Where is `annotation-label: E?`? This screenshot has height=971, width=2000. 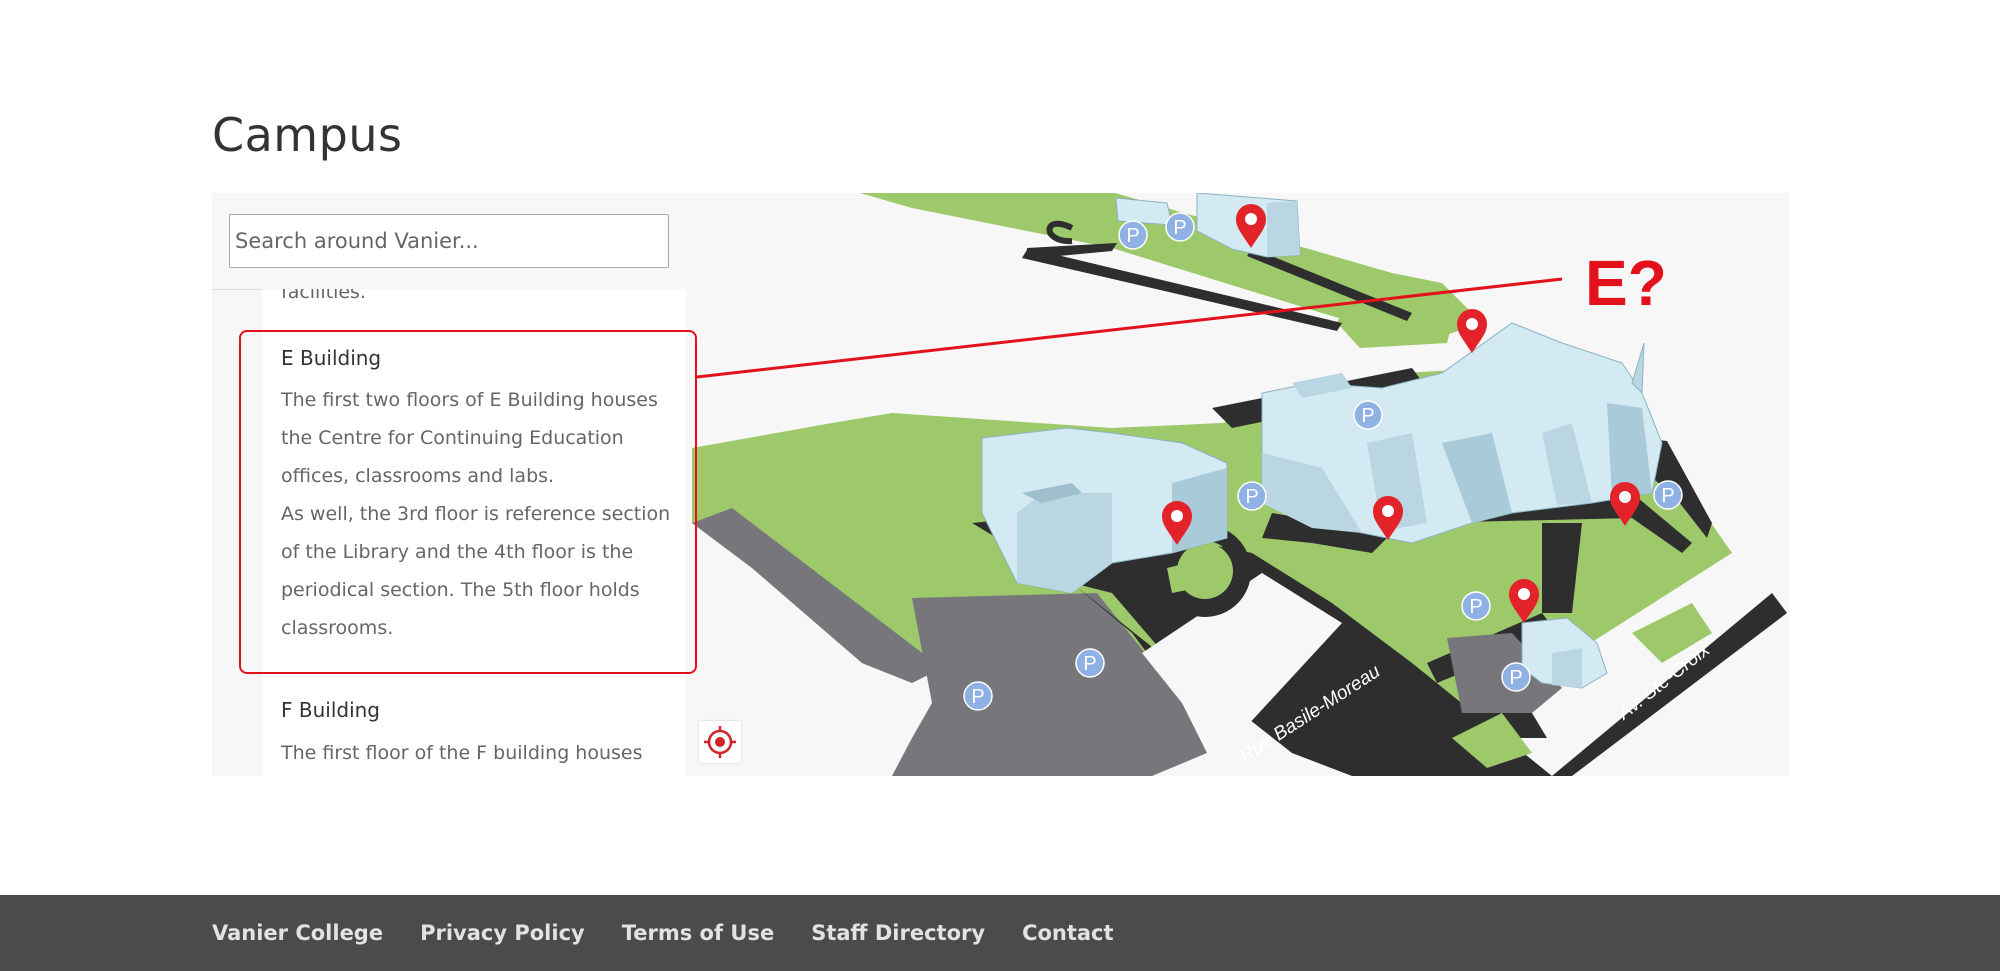
annotation-label: E? is located at coordinates (1626, 283).